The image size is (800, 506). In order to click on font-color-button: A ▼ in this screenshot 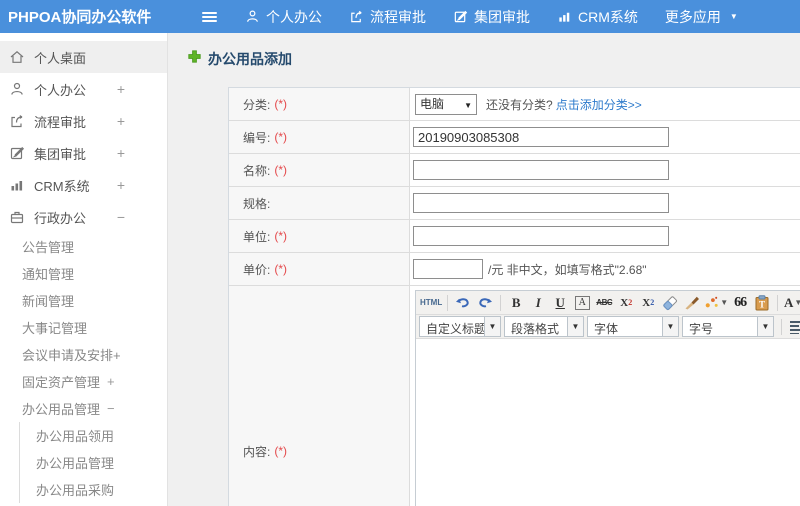, I will do `click(791, 303)`.